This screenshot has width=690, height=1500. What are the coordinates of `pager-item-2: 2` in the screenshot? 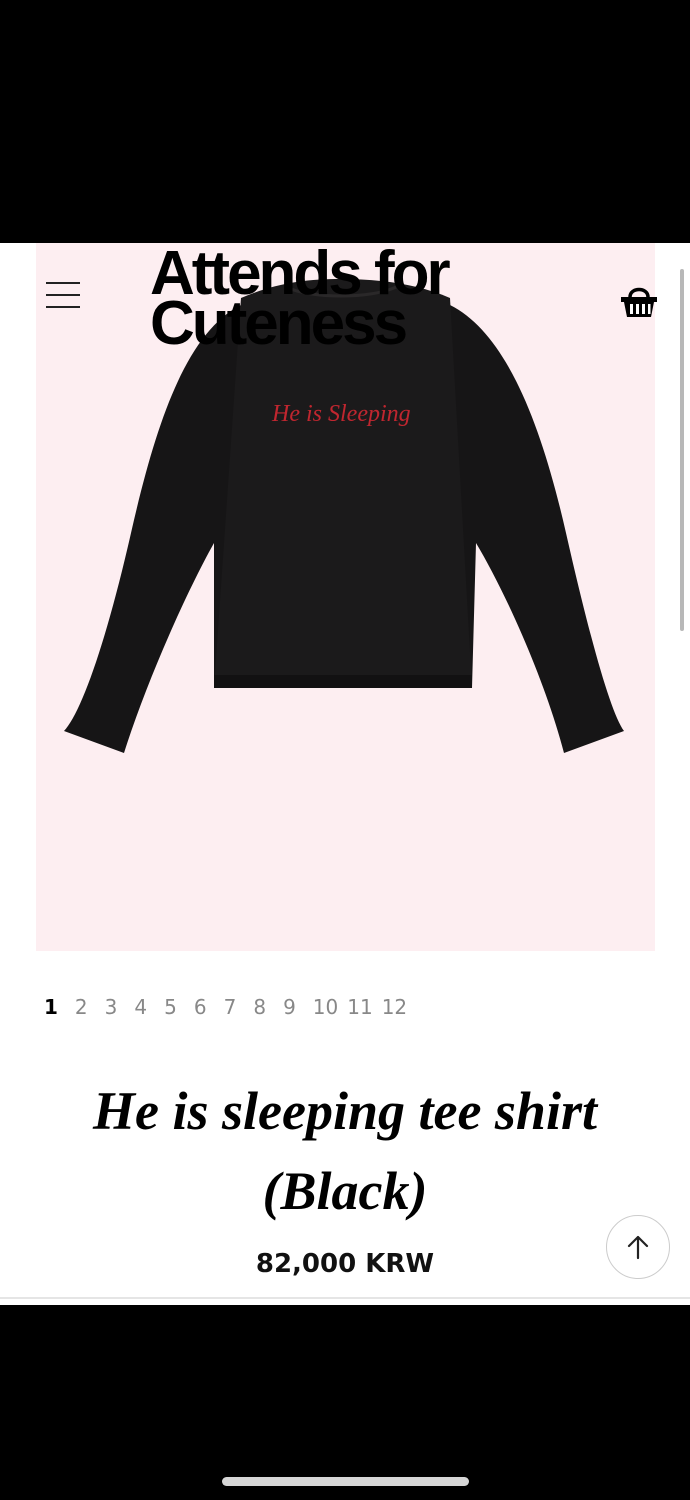 It's located at (81, 1007).